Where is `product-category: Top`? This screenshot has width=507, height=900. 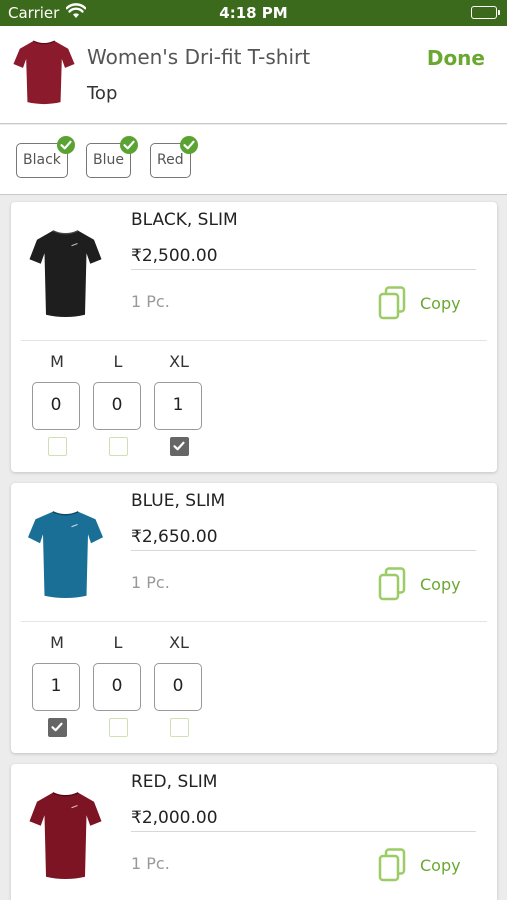
product-category: Top is located at coordinates (102, 93).